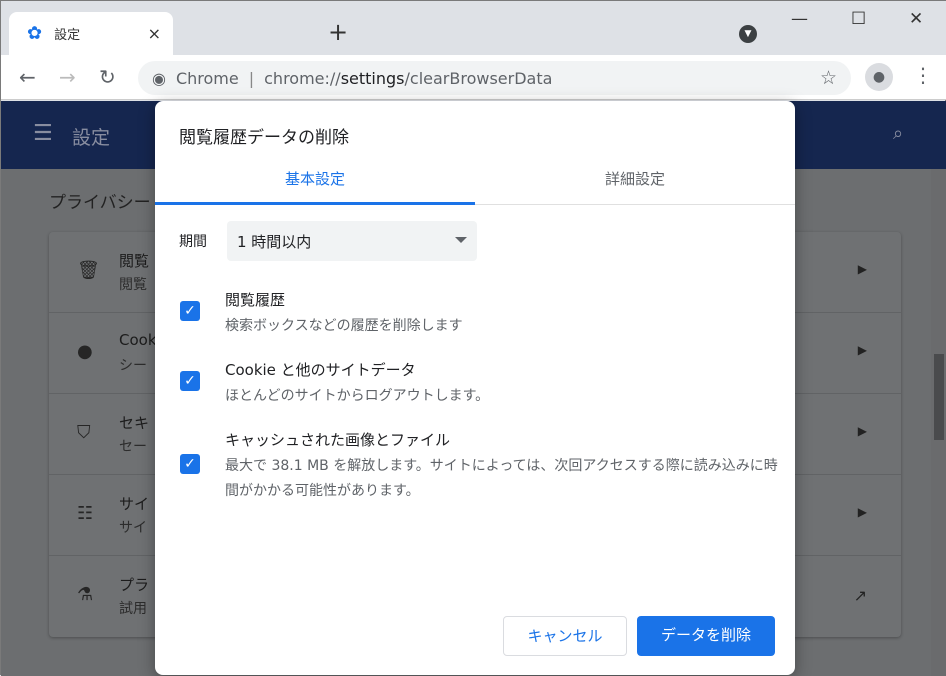 This screenshot has height=676, width=946. Describe the element at coordinates (190, 311) in the screenshot. I see `history-checkbox: ✓` at that location.